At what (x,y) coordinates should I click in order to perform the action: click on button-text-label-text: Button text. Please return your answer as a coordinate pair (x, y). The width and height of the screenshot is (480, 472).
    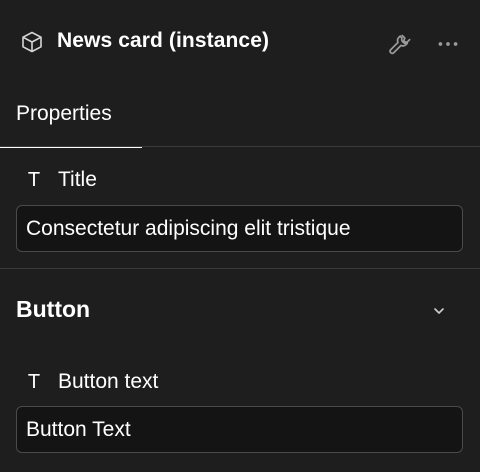
    Looking at the image, I should click on (108, 381).